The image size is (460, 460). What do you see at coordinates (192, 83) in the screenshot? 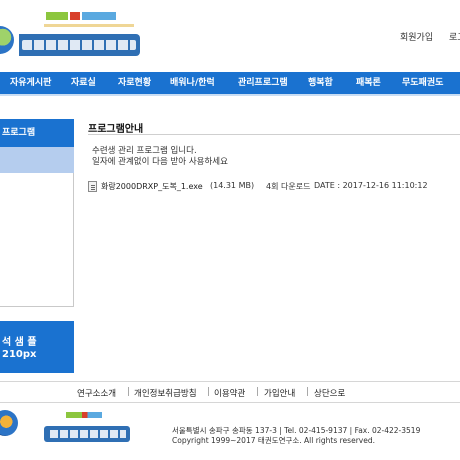
I see `nav-item-learn: 배워나/한럭` at bounding box center [192, 83].